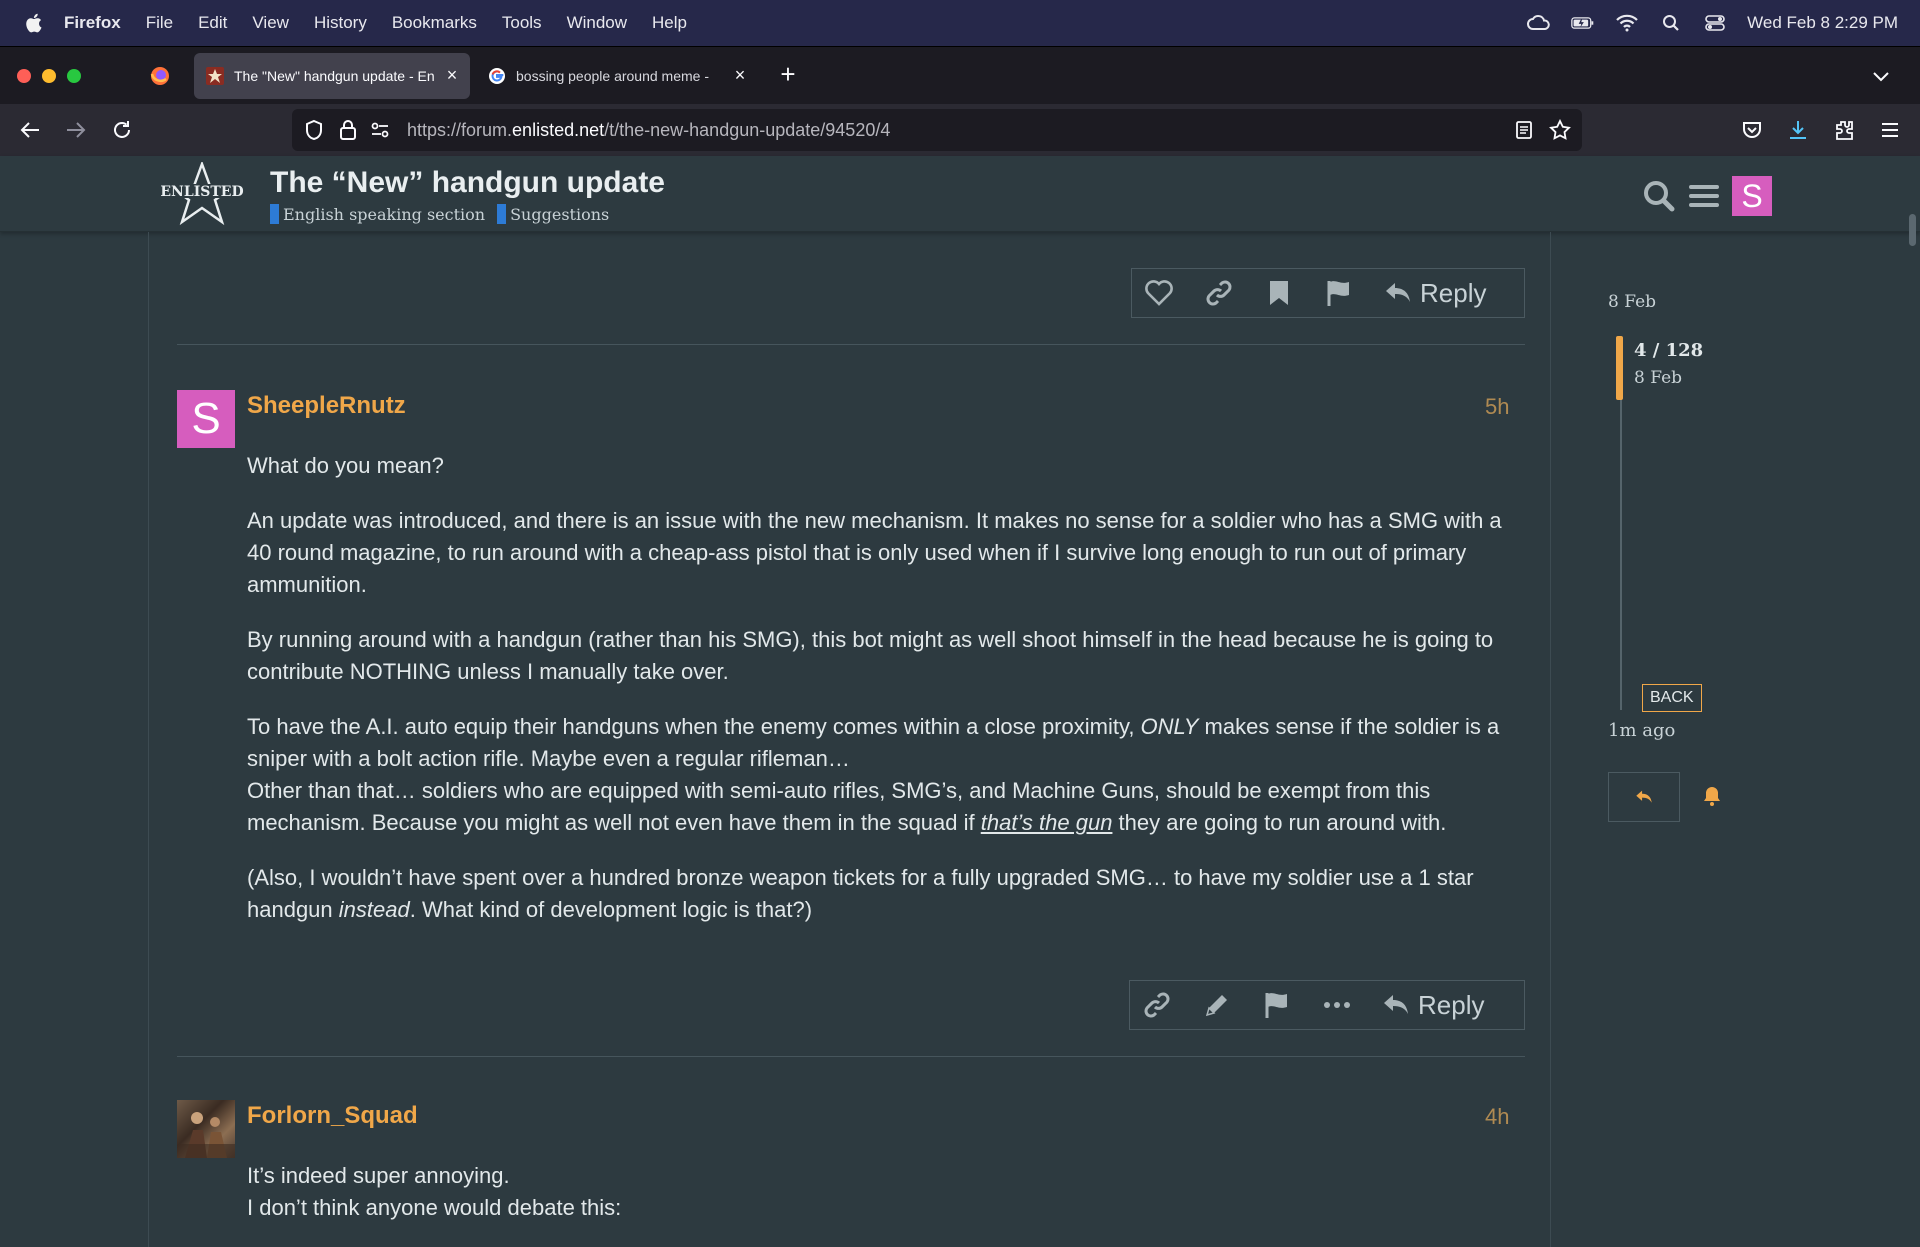 This screenshot has width=1920, height=1247. Describe the element at coordinates (1912, 230) in the screenshot. I see `page-scrollbar` at that location.